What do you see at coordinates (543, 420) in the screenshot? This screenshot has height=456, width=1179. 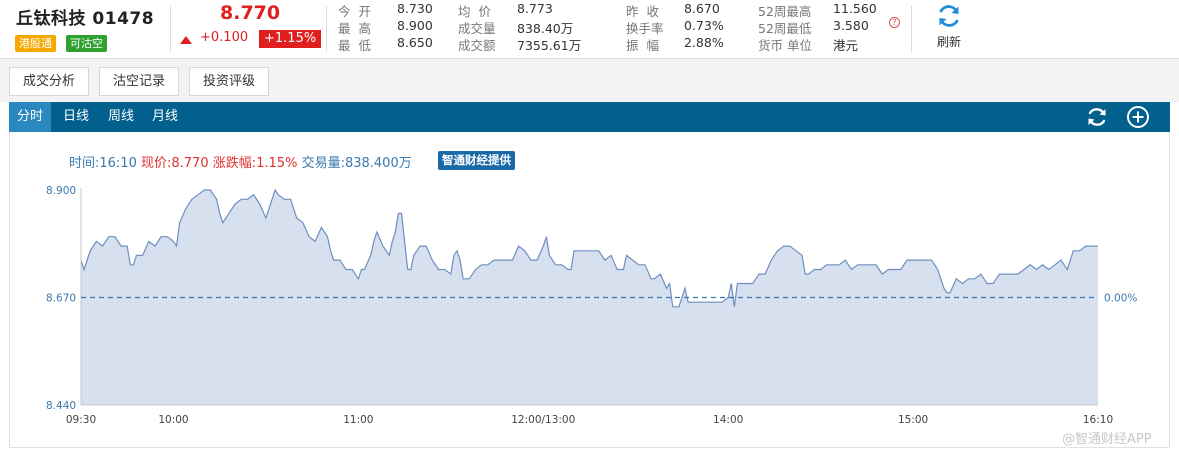 I see `x-tick-label: 12:00/13:00` at bounding box center [543, 420].